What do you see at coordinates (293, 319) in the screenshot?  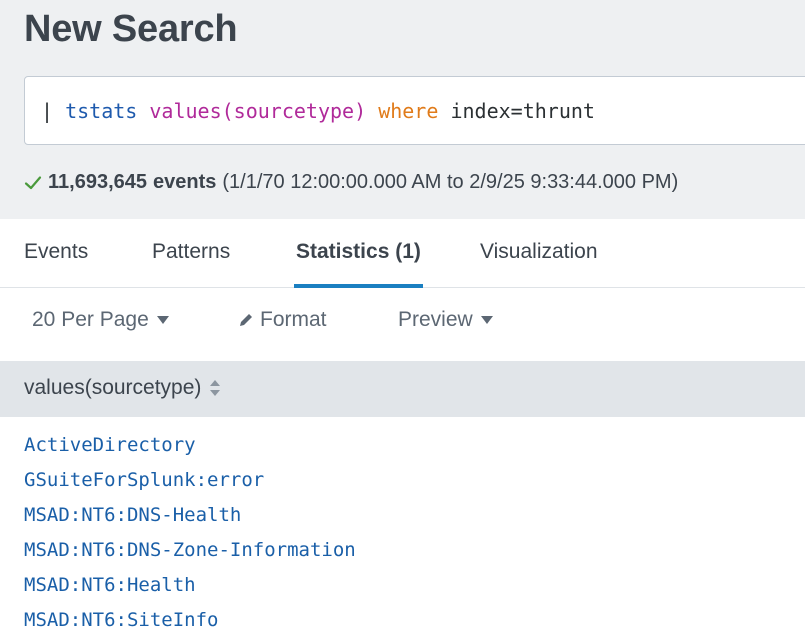 I see `format-label: Format` at bounding box center [293, 319].